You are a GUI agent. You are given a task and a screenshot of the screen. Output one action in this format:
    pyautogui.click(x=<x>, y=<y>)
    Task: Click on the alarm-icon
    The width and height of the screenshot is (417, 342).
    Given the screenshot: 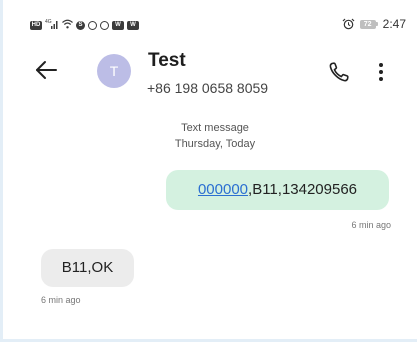 What is the action you would take?
    pyautogui.click(x=348, y=24)
    